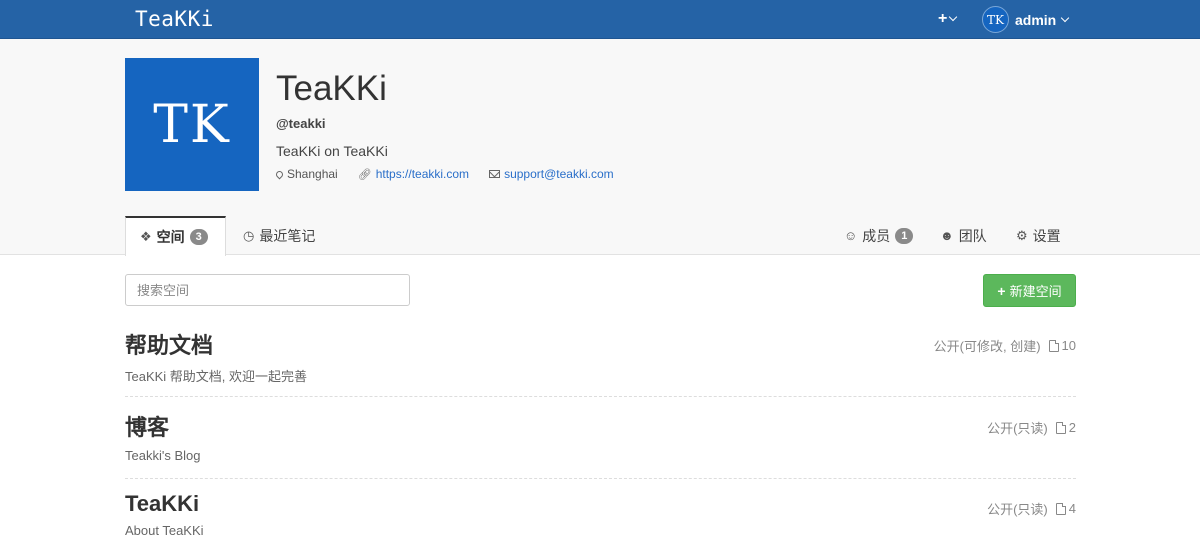  I want to click on tab-members: ☺ 成员 1, so click(879, 235).